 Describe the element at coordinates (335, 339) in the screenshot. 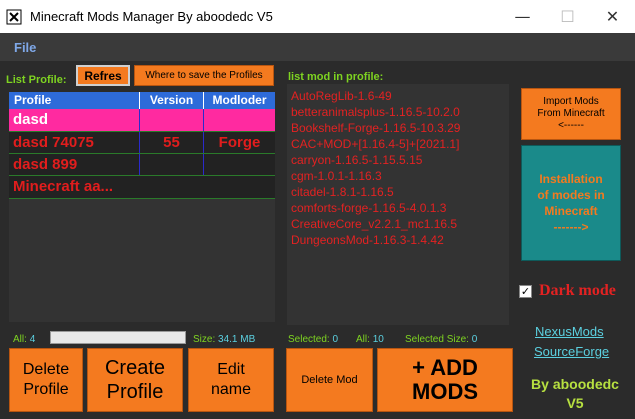

I see `mods-selected-count: 0` at that location.